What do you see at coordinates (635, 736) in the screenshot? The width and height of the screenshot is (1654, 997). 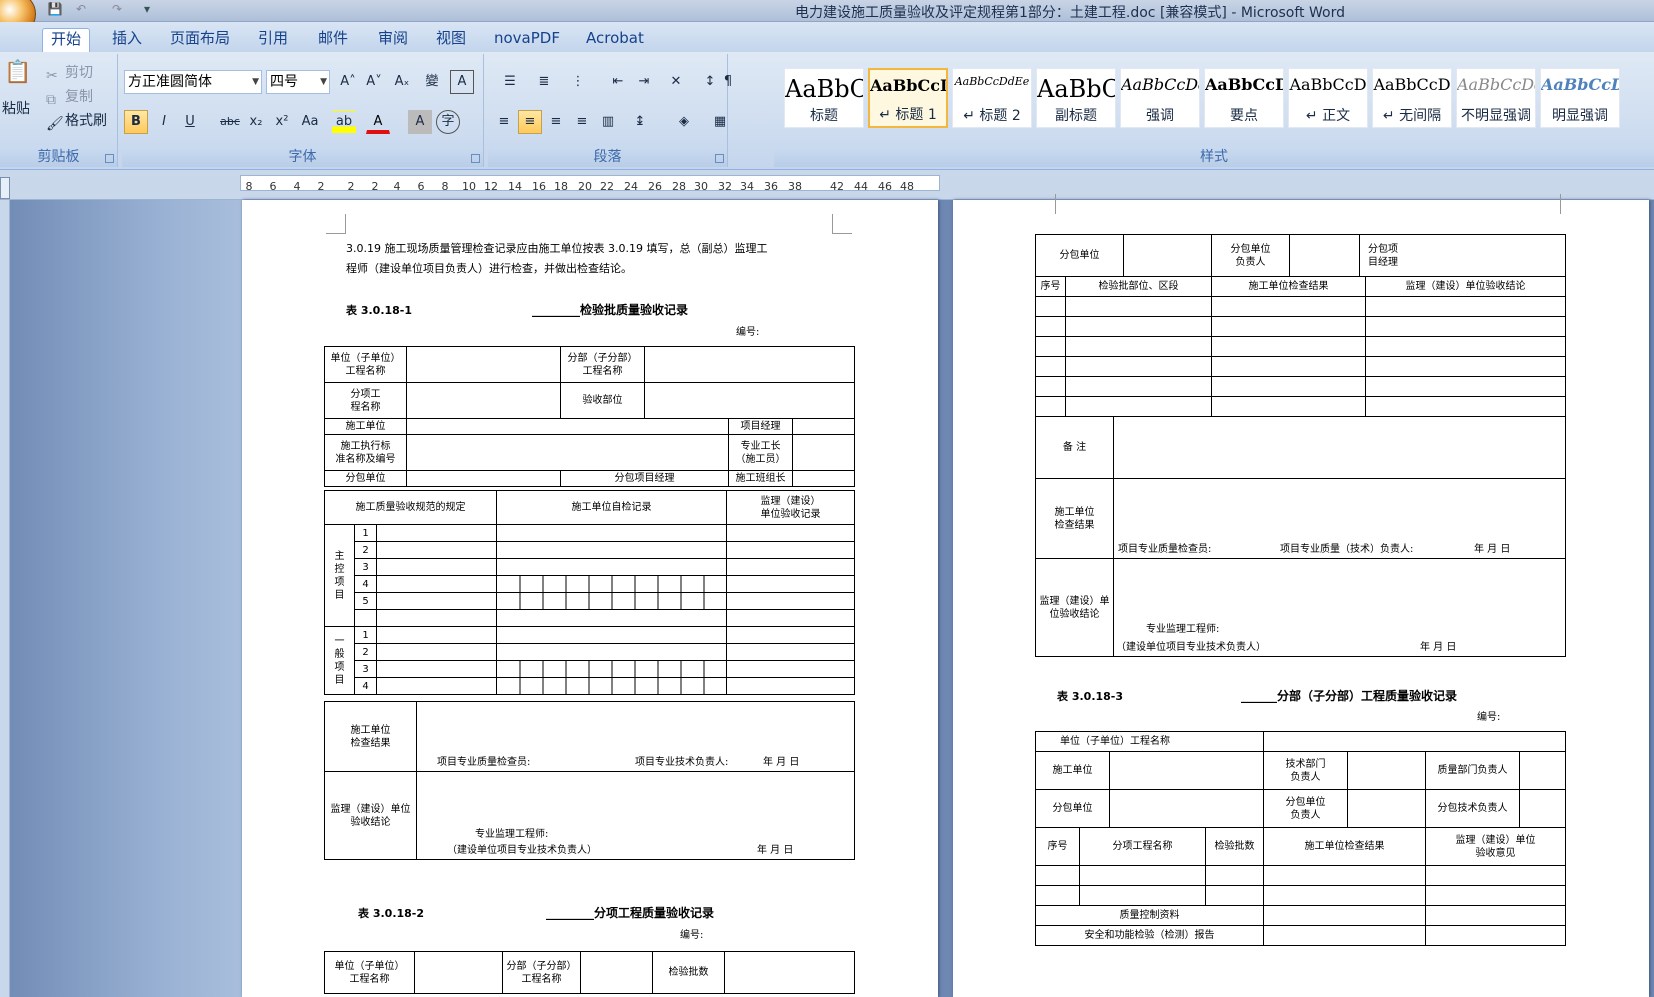 I see `cell: 项目专业质量检查员: 项目专业技术负责人: 年 月 日` at bounding box center [635, 736].